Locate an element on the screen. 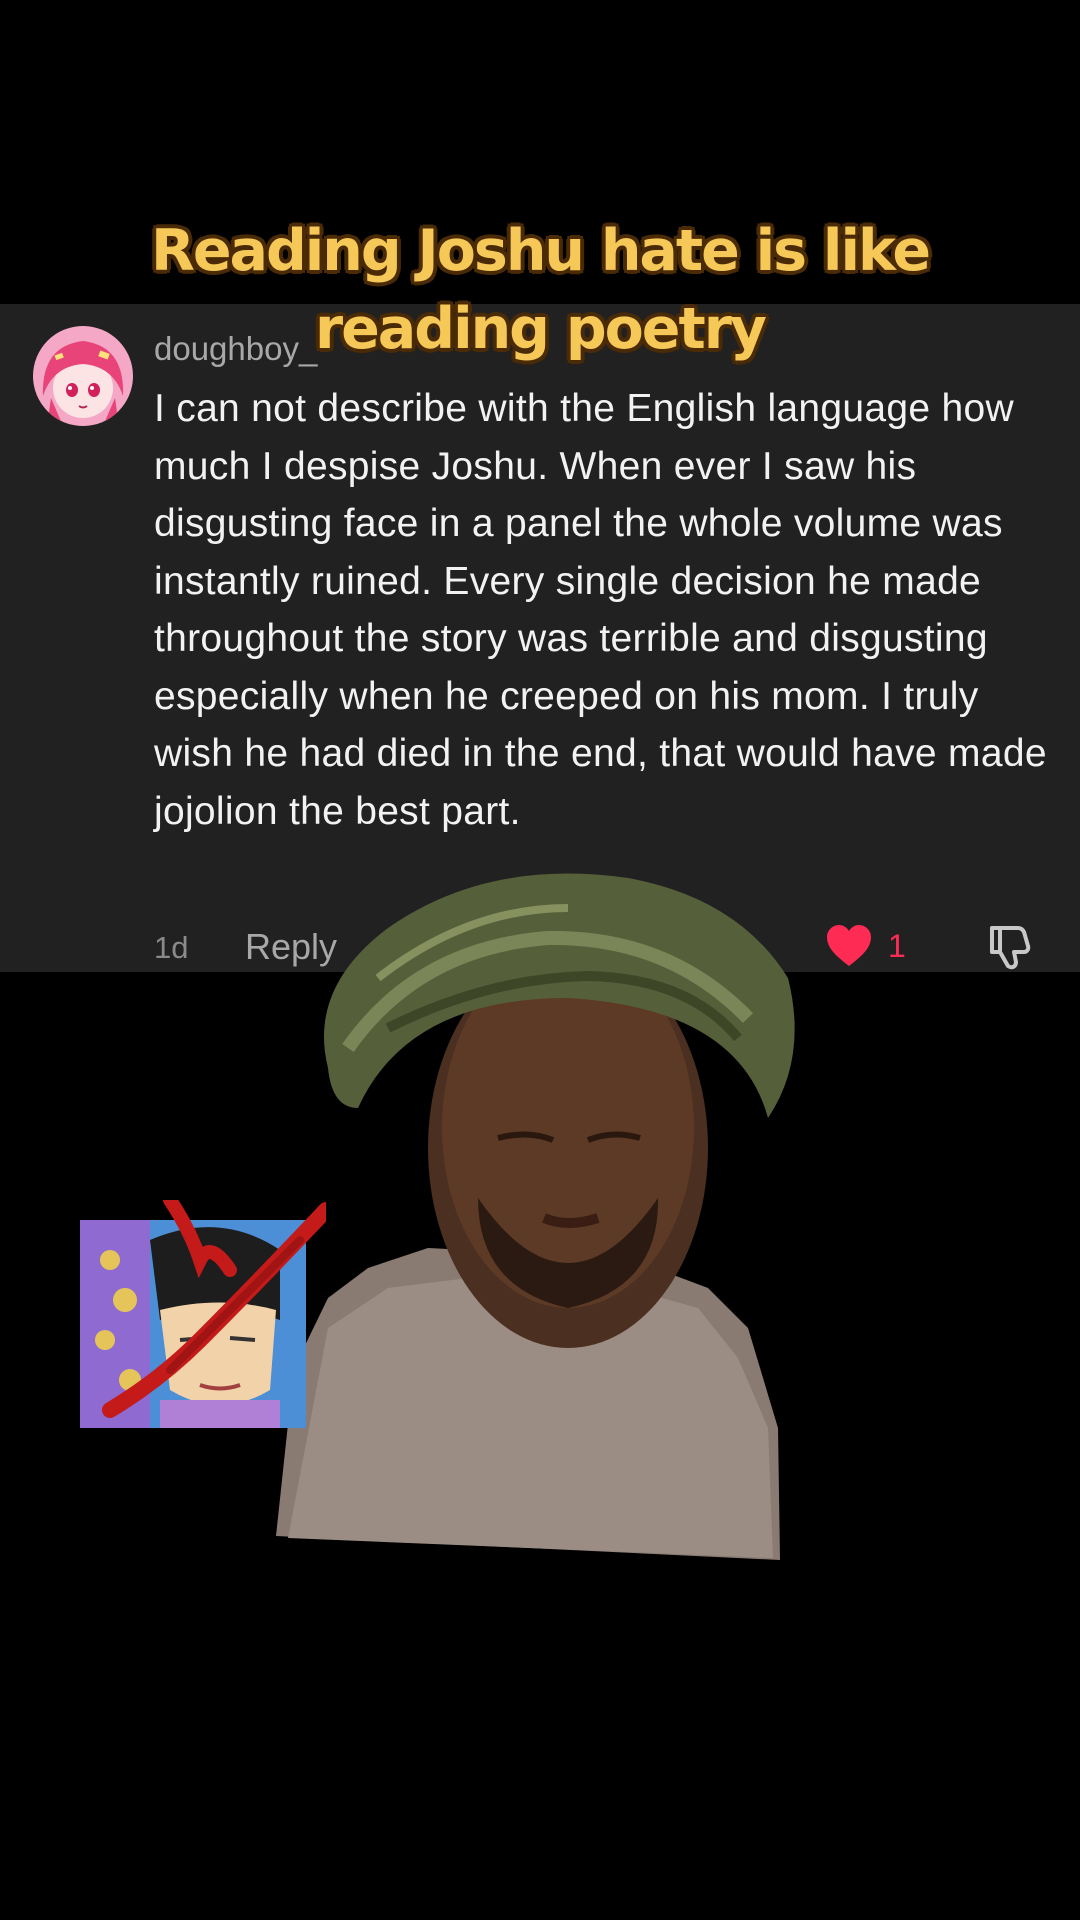 This screenshot has width=1080, height=1920. dislike-button is located at coordinates (1012, 949).